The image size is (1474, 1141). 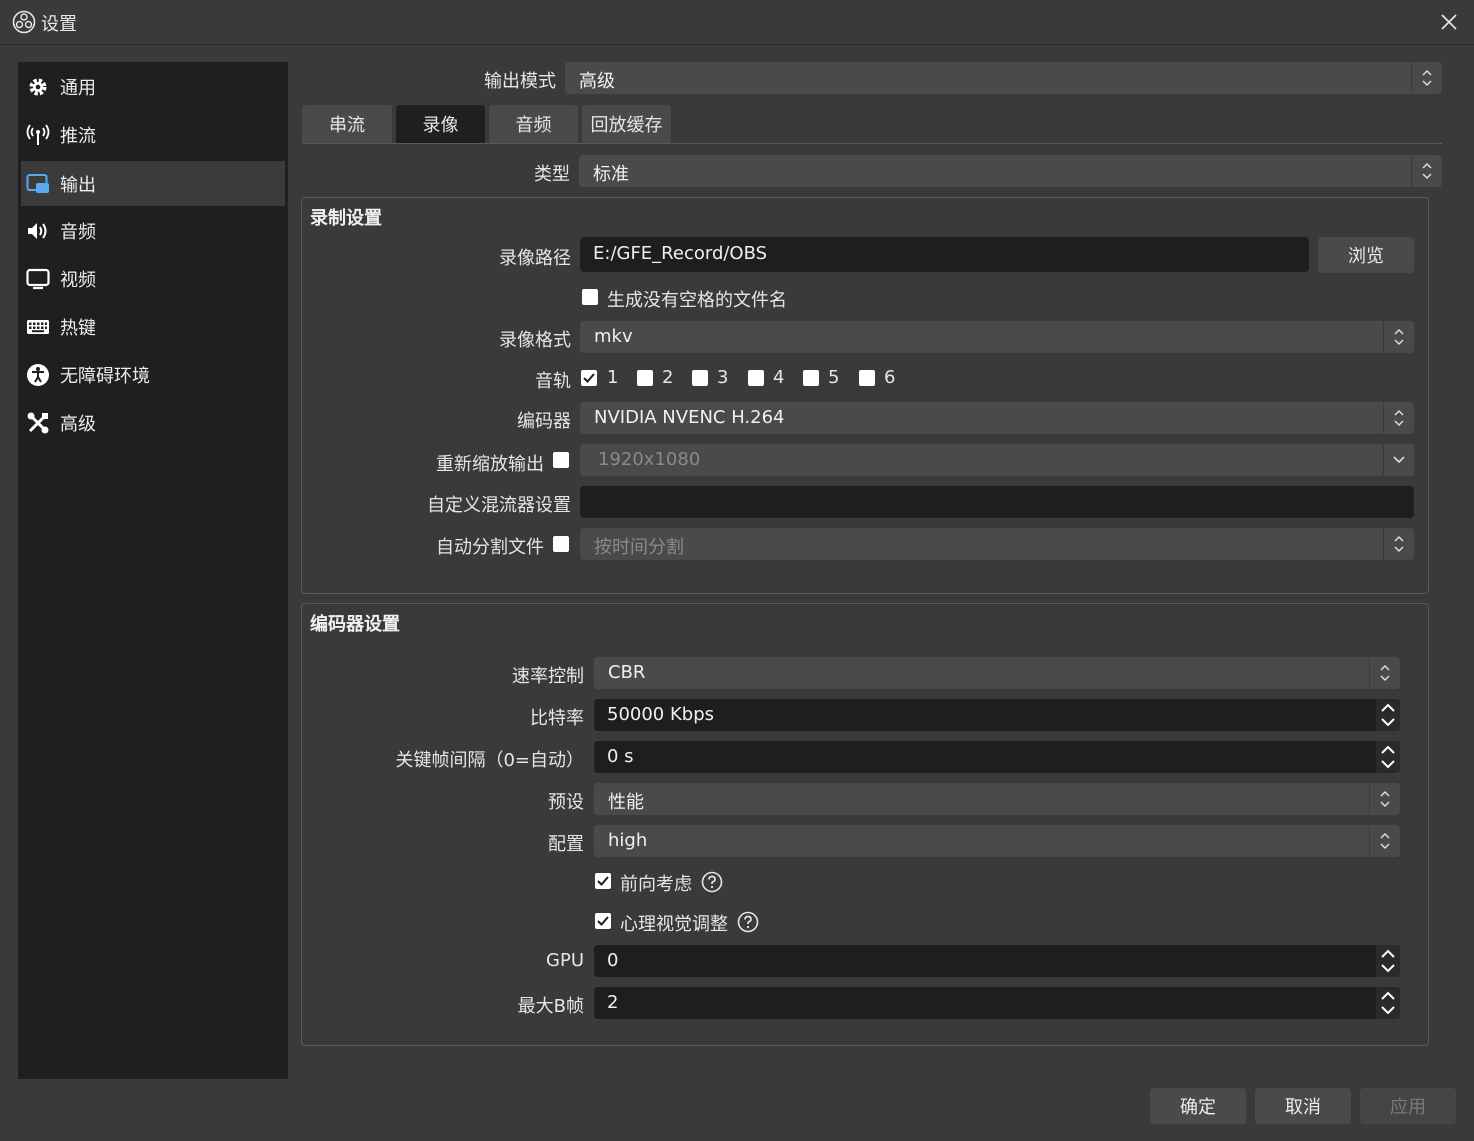 What do you see at coordinates (628, 840) in the screenshot?
I see `profile-value: high` at bounding box center [628, 840].